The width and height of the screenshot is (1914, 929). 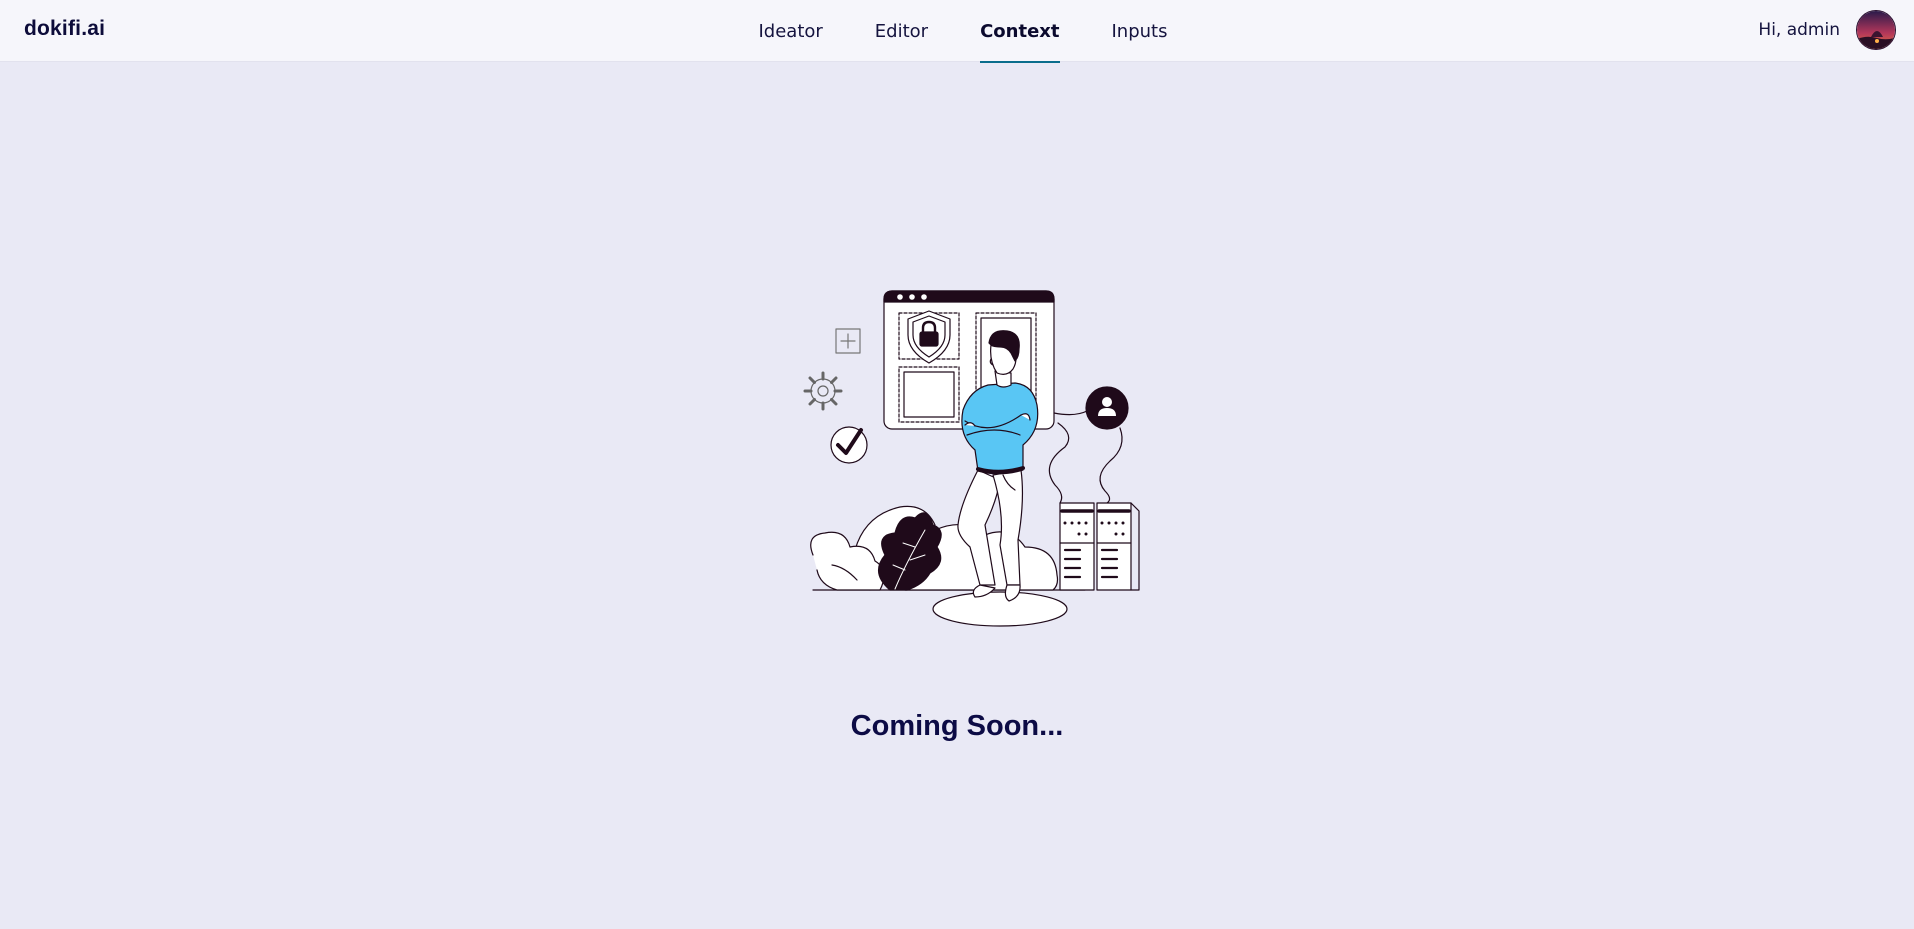 I want to click on coming-soon-illustration, so click(x=960, y=457).